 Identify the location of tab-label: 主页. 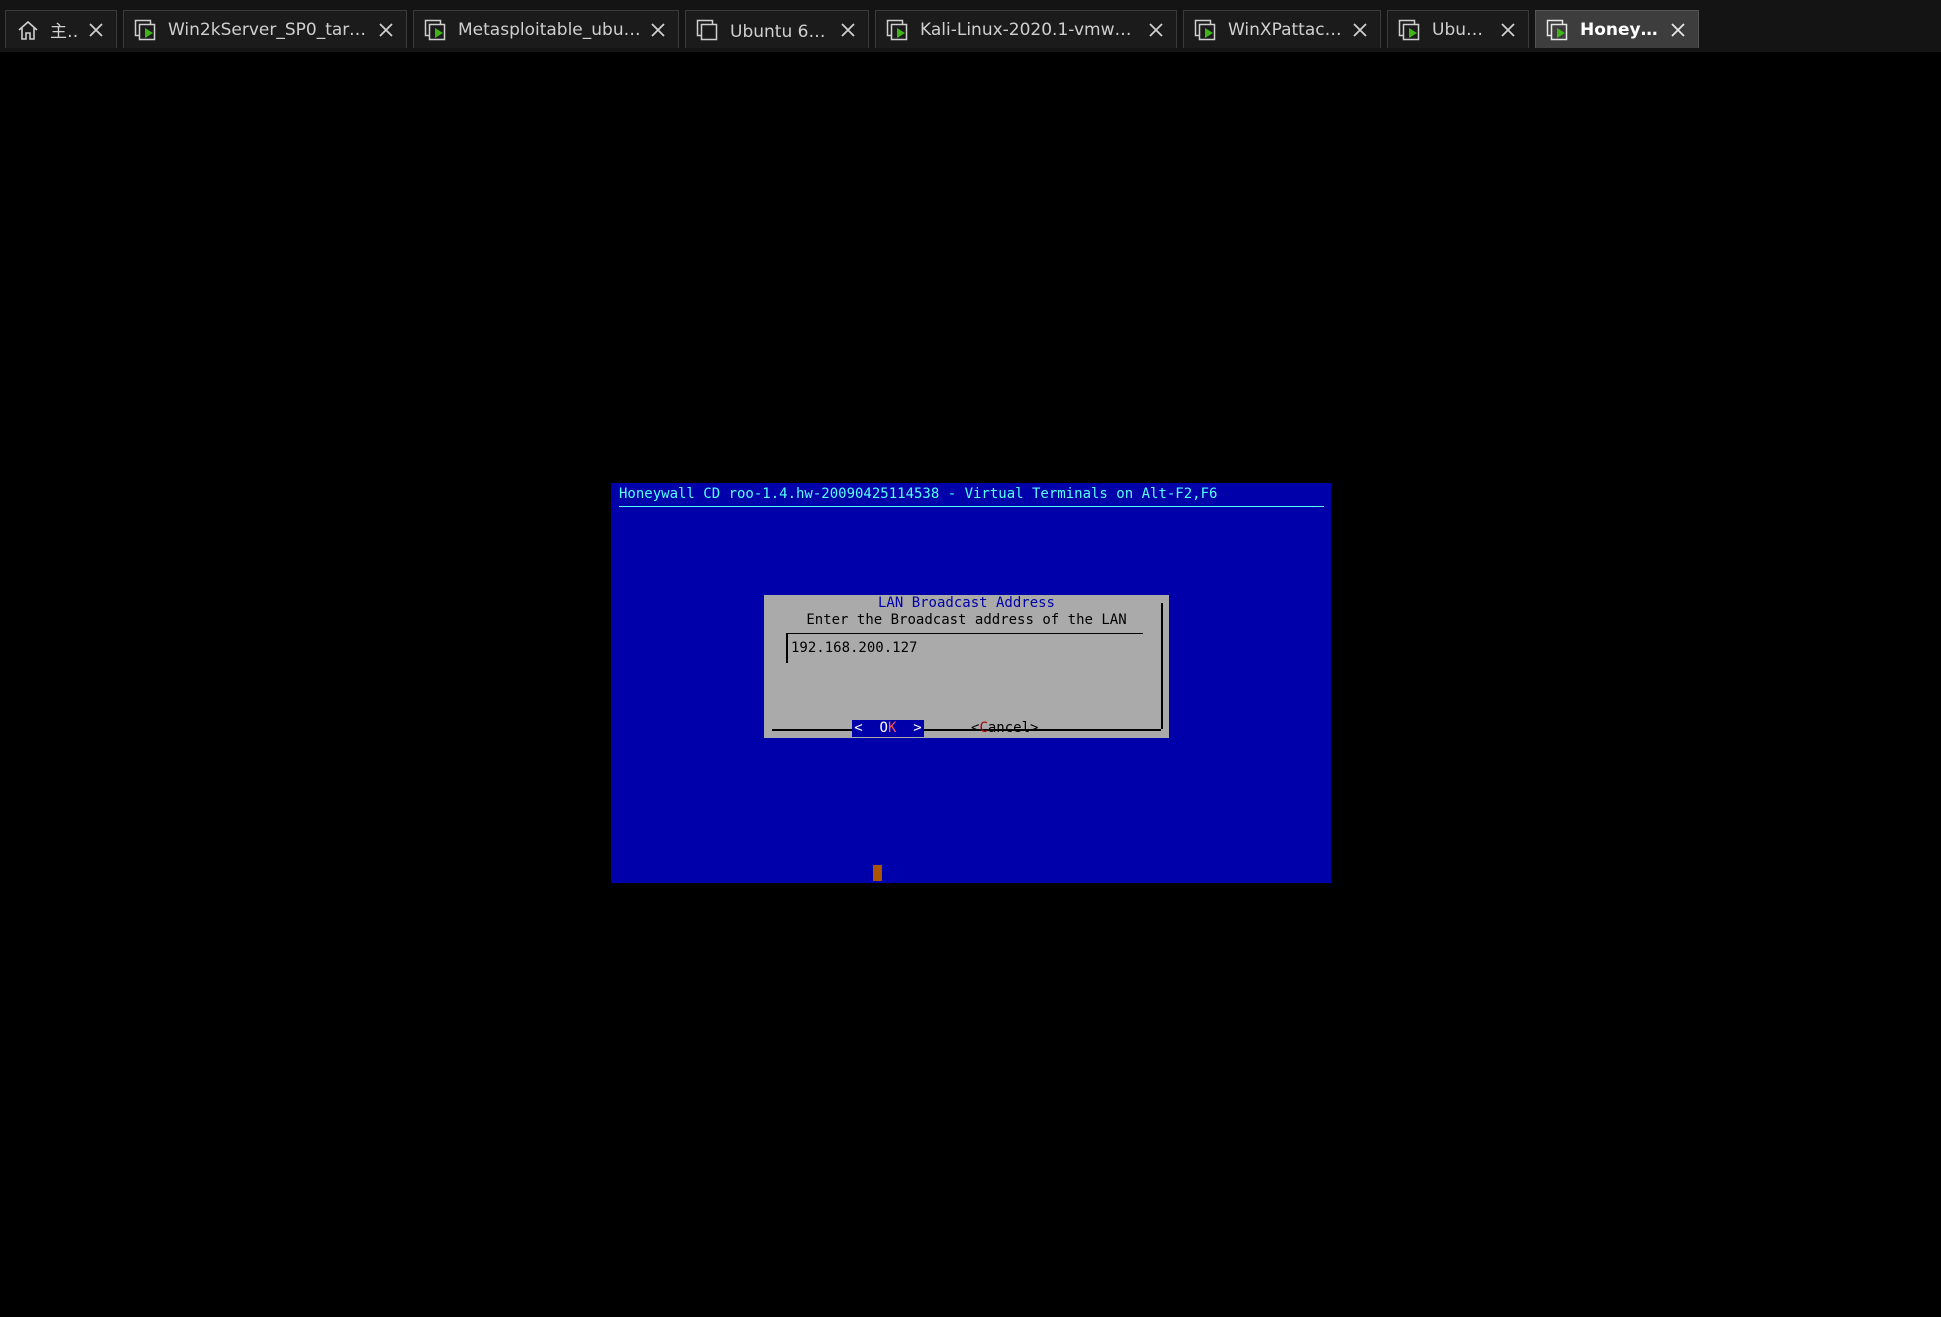
(65, 32).